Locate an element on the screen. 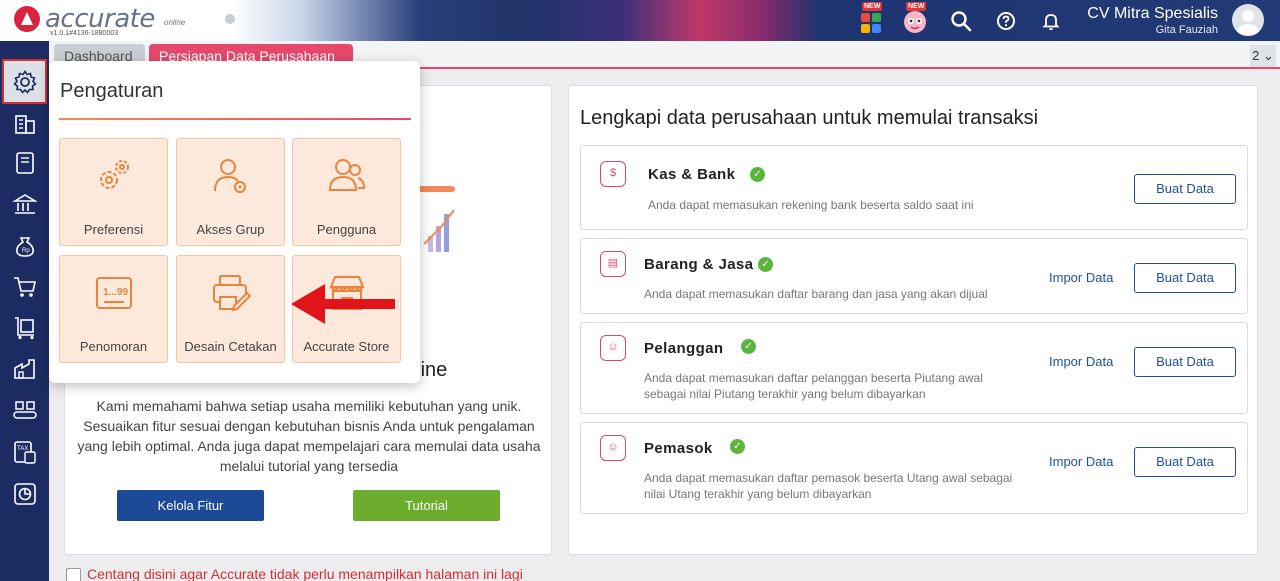 Image resolution: width=1280 pixels, height=581 pixels. tile-pengguna: Pengguna is located at coordinates (346, 192).